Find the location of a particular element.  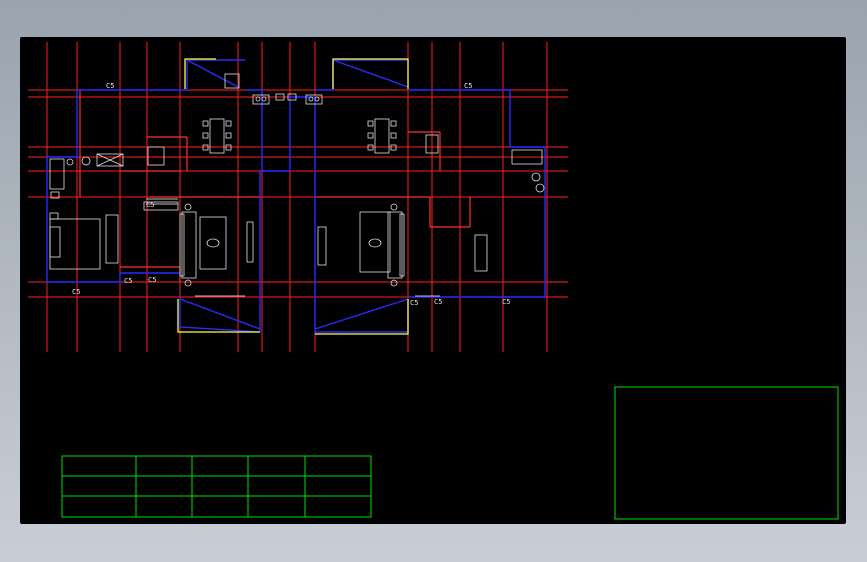

schedule-table is located at coordinates (216, 486).